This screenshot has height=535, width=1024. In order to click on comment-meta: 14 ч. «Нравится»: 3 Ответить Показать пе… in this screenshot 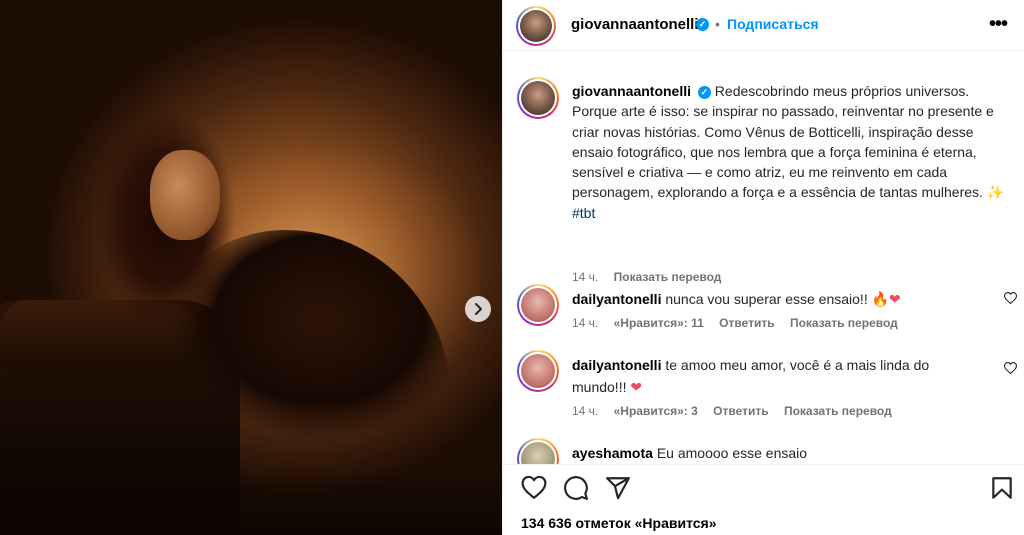, I will do `click(738, 411)`.